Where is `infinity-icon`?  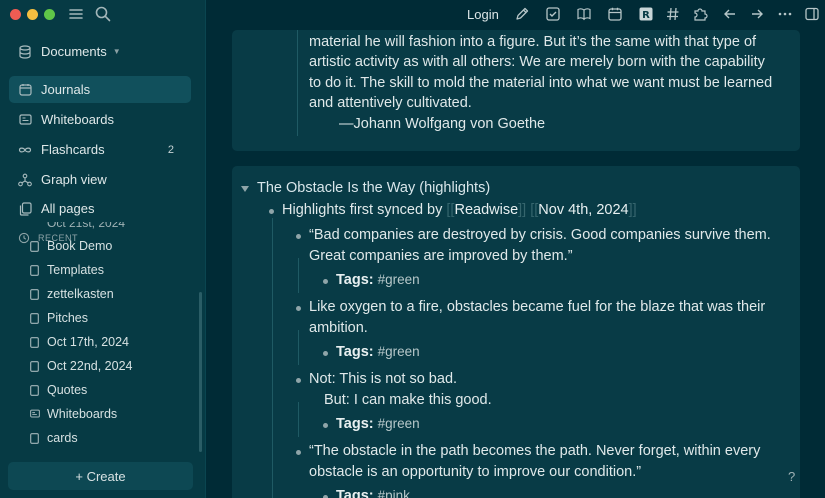 infinity-icon is located at coordinates (25, 150).